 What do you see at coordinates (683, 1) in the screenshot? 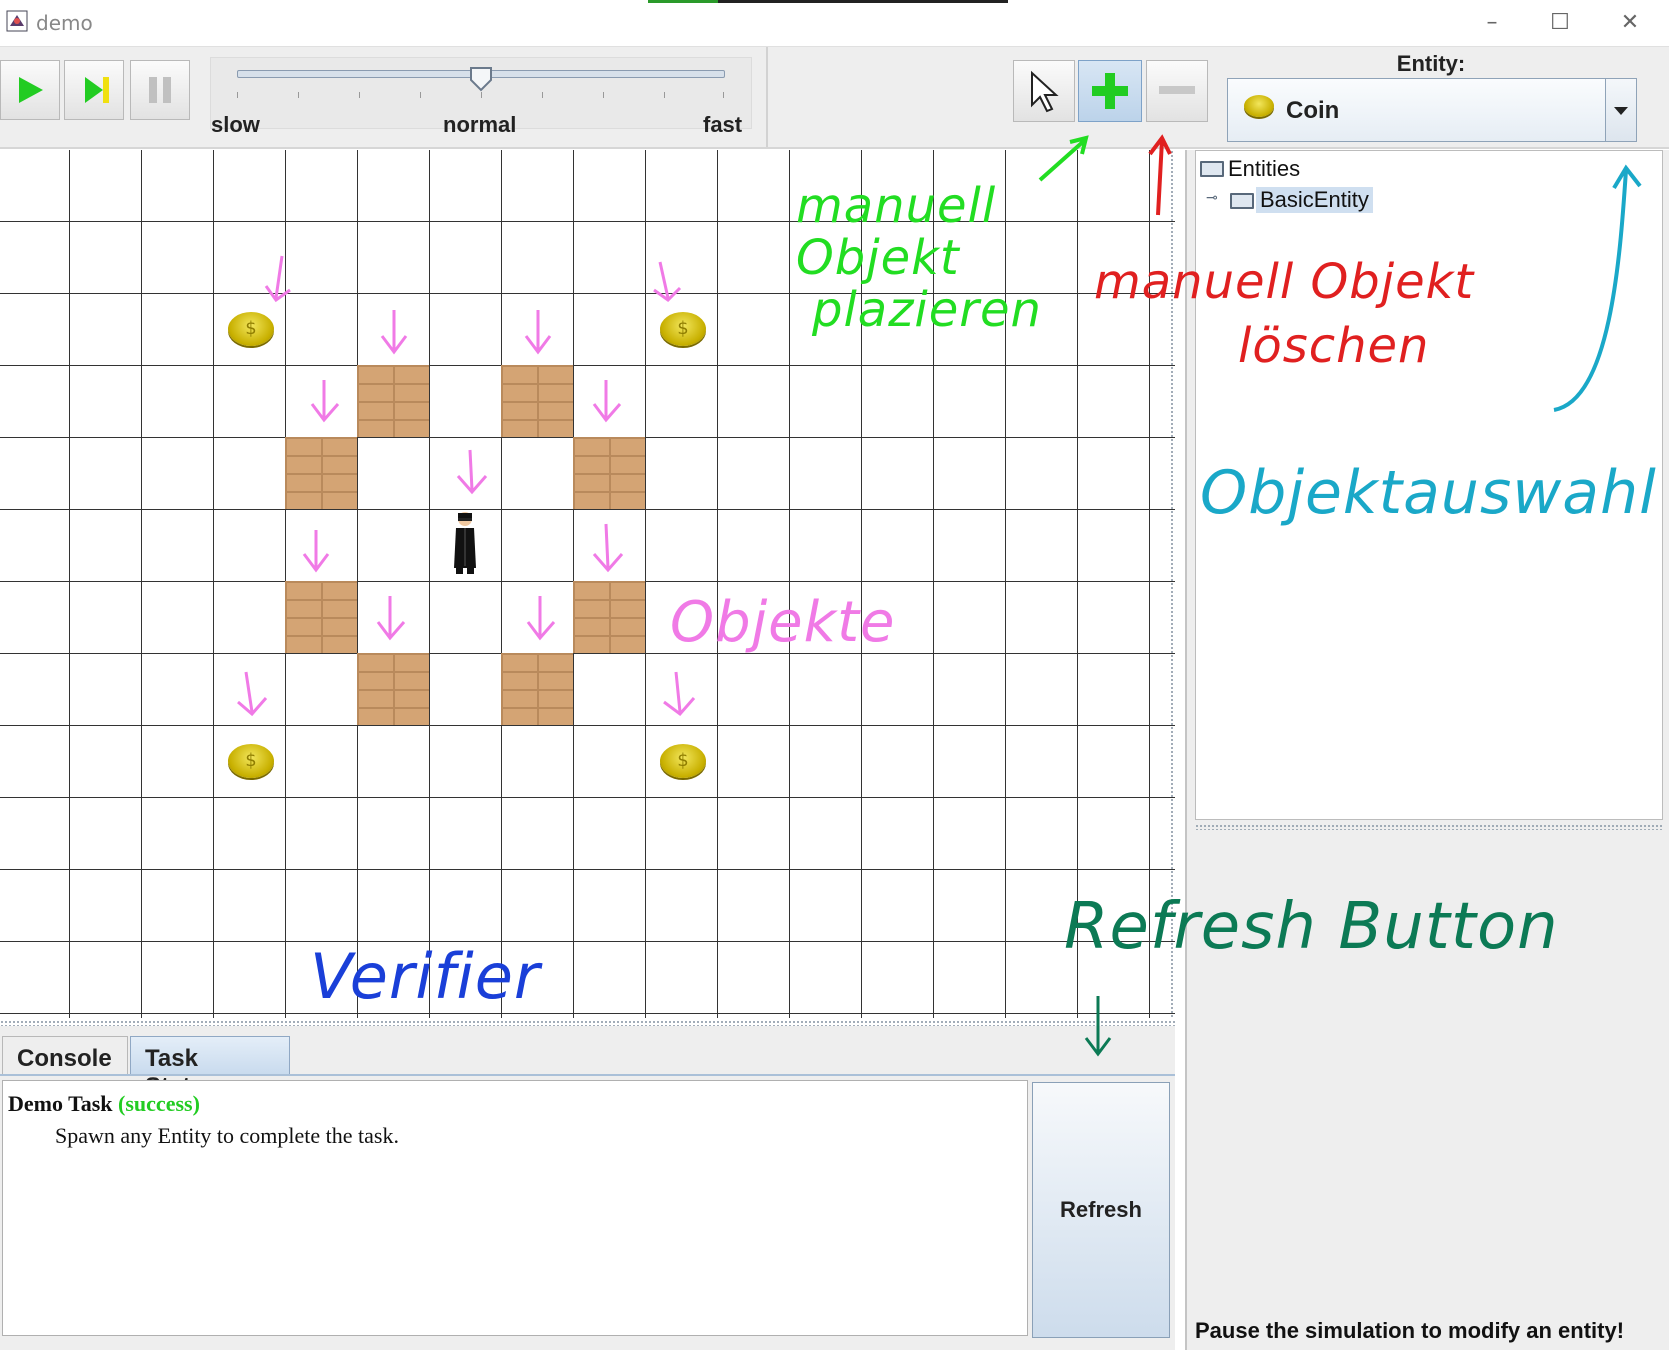
I see `title-accent-green` at bounding box center [683, 1].